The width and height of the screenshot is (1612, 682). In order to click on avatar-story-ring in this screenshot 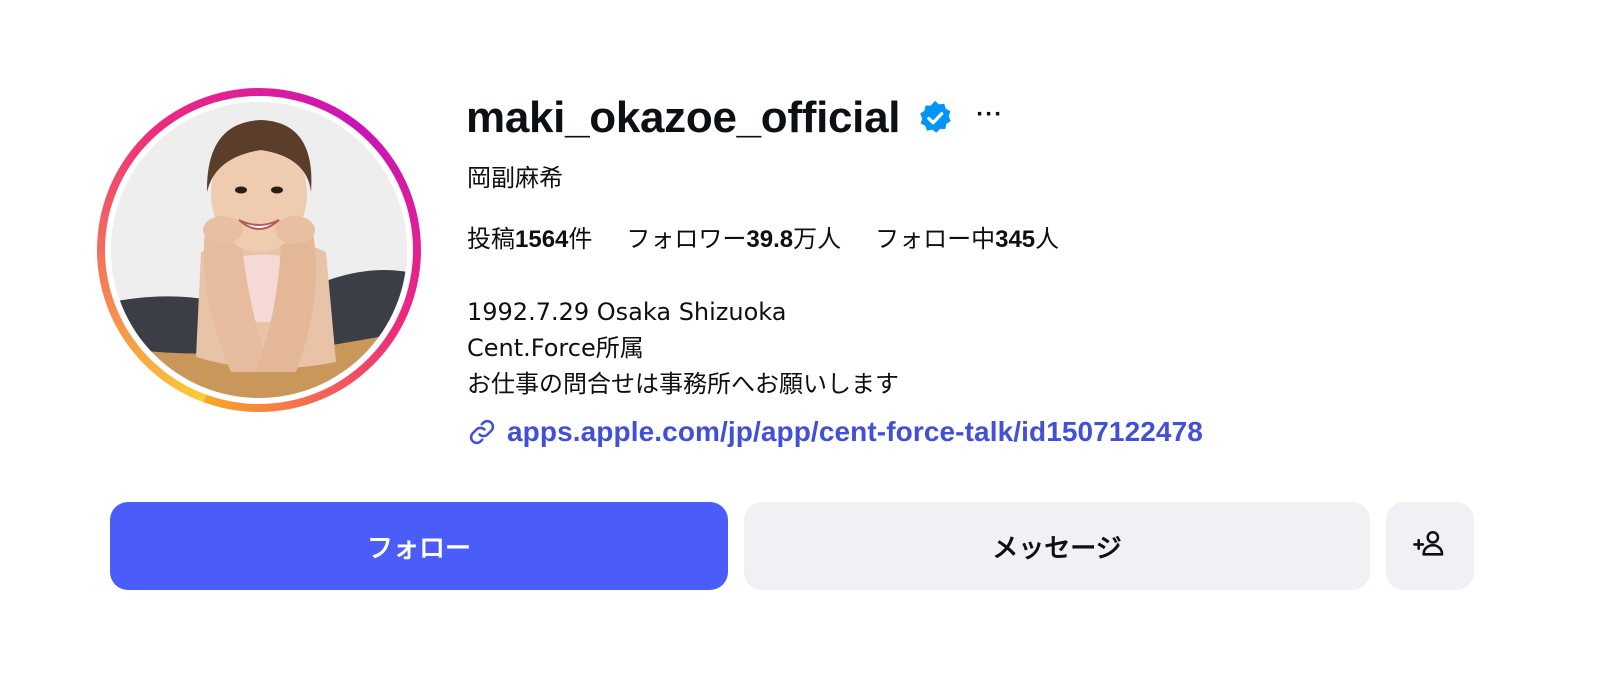, I will do `click(259, 250)`.